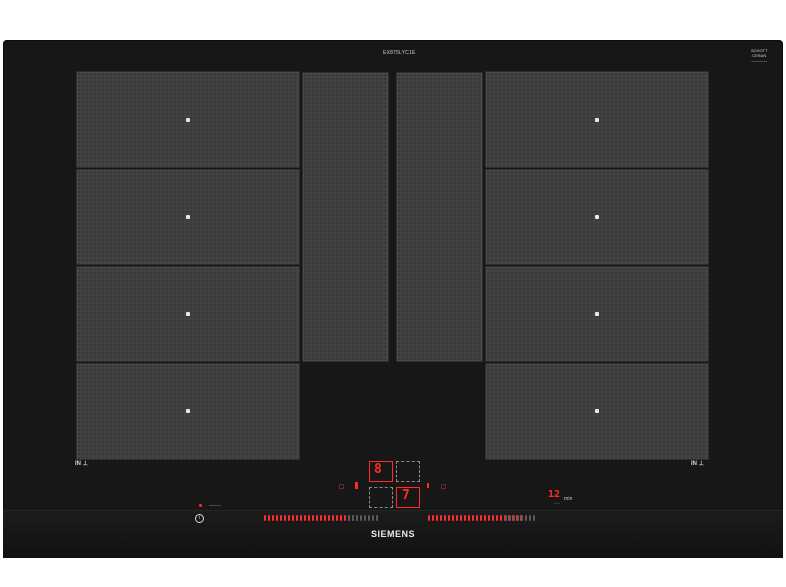 The width and height of the screenshot is (786, 587). I want to click on cooking-zone-center-left, so click(345, 217).